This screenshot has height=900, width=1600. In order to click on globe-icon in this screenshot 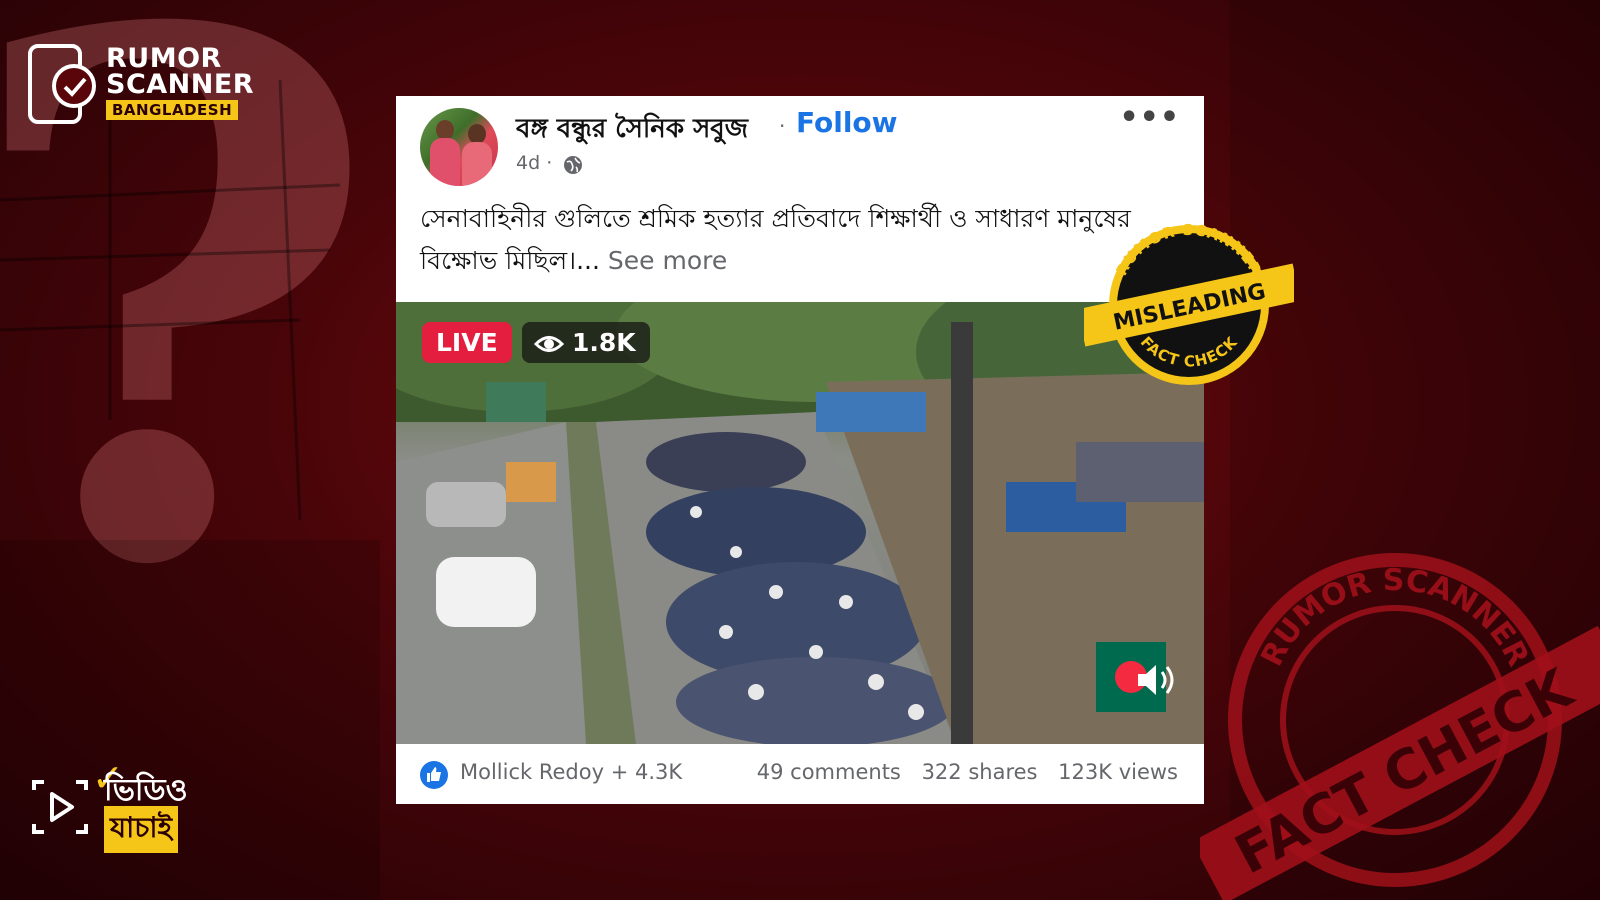, I will do `click(573, 165)`.